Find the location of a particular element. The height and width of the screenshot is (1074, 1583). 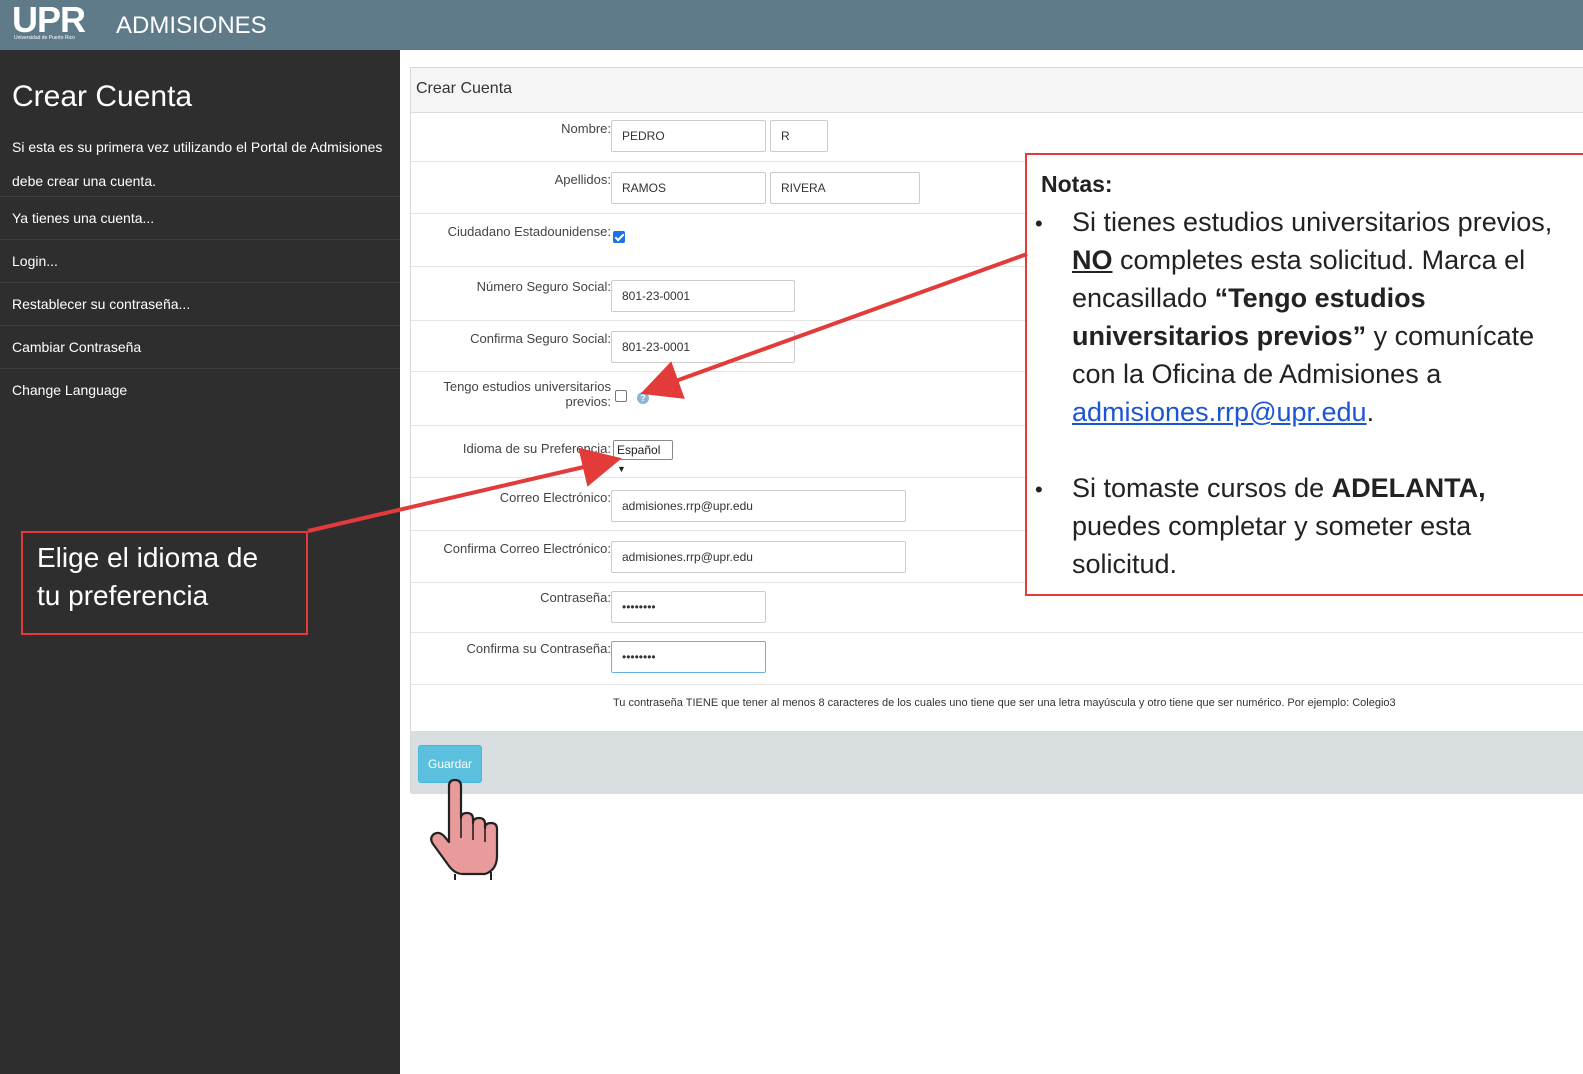

note-no: NO is located at coordinates (1092, 260).